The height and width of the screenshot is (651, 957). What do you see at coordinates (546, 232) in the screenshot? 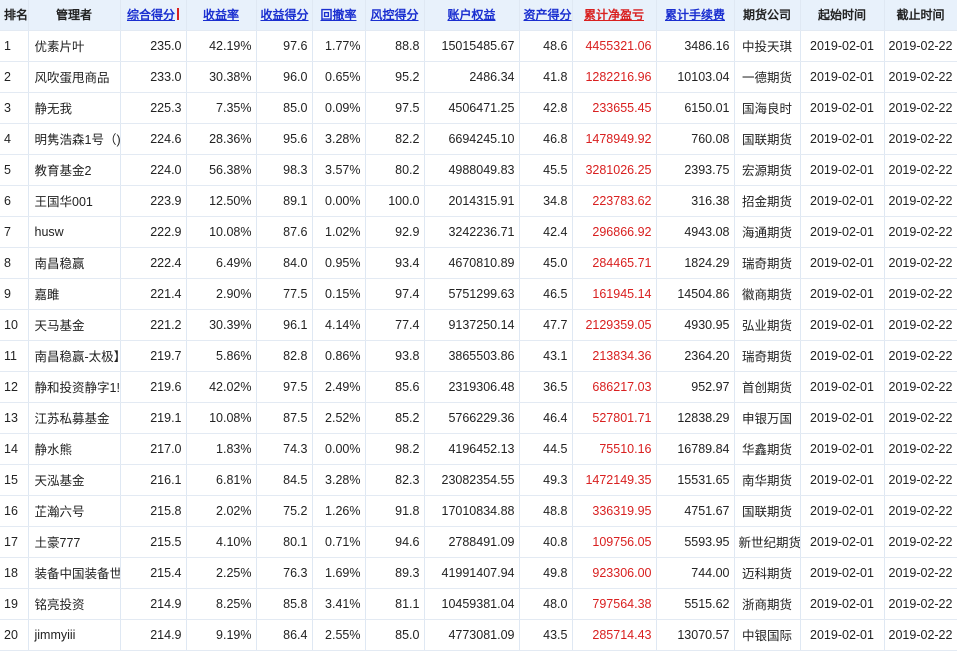
I see `asset-score-cell: 42.4` at bounding box center [546, 232].